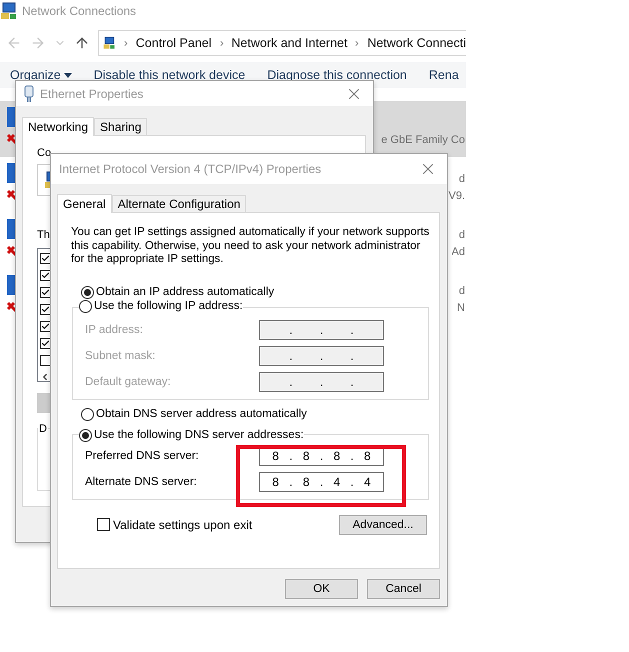  Describe the element at coordinates (456, 196) in the screenshot. I see `adapter-detail: V9.` at that location.